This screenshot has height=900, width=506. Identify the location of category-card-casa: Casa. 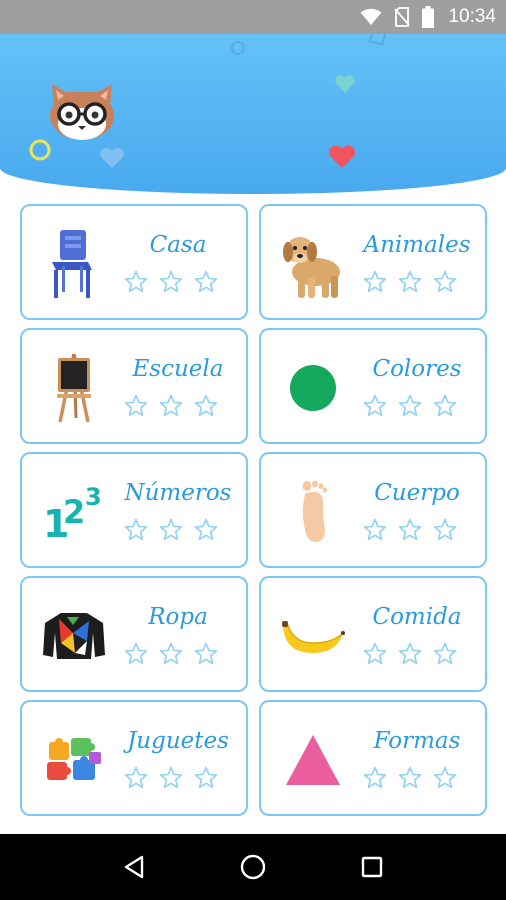
(134, 262).